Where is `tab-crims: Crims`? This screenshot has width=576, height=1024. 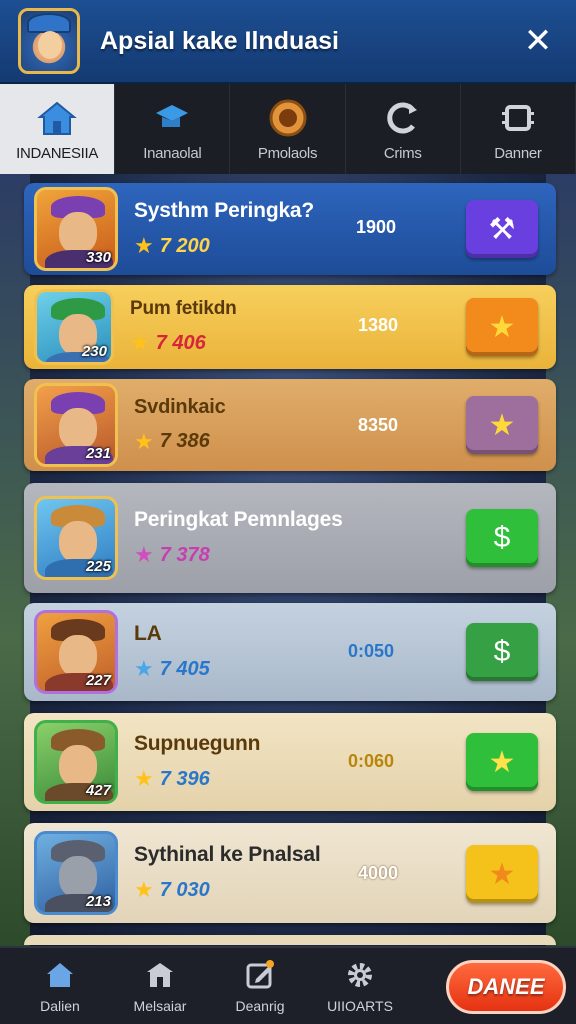
tab-crims: Crims is located at coordinates (403, 129).